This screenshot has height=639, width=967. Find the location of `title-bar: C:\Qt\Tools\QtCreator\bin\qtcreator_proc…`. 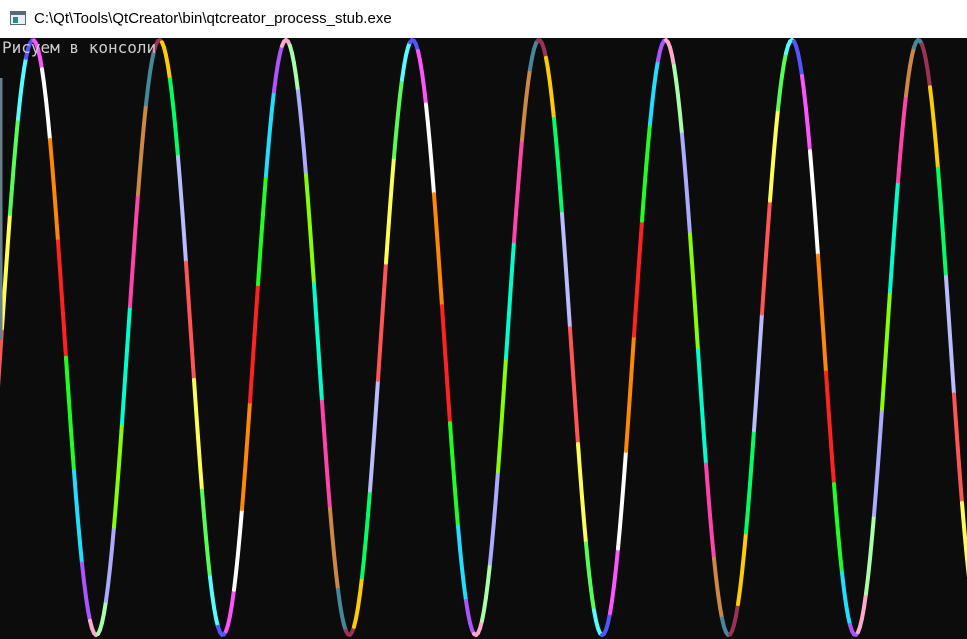

title-bar: C:\Qt\Tools\QtCreator\bin\qtcreator_proc… is located at coordinates (483, 19).